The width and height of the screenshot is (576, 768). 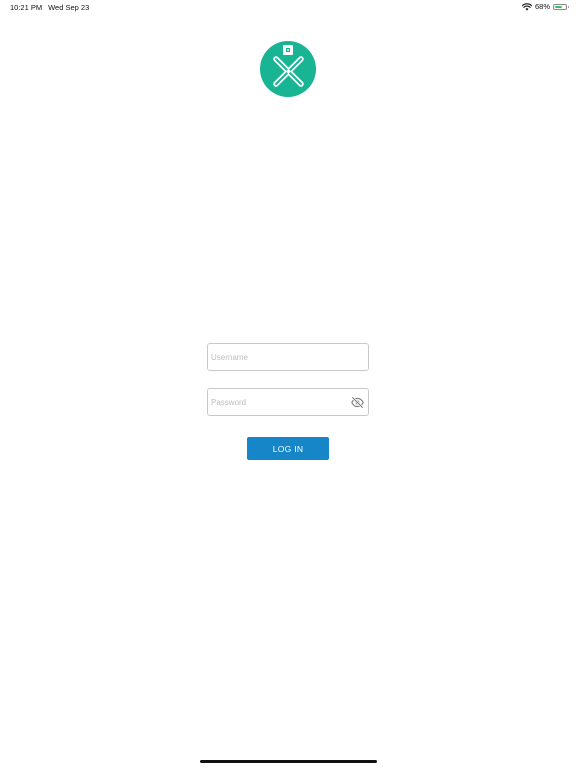 What do you see at coordinates (288, 448) in the screenshot?
I see `login-button: LOG IN` at bounding box center [288, 448].